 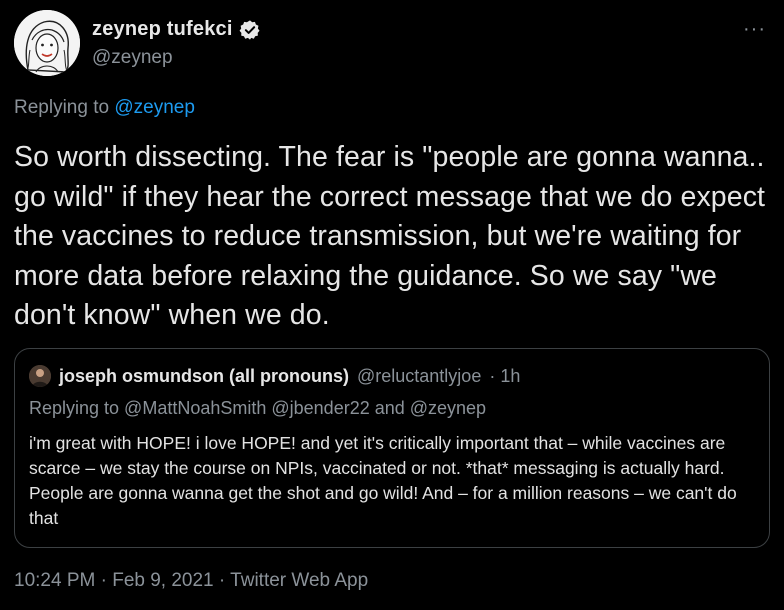 I want to click on replying-mention-link: @zeynep, so click(x=154, y=107).